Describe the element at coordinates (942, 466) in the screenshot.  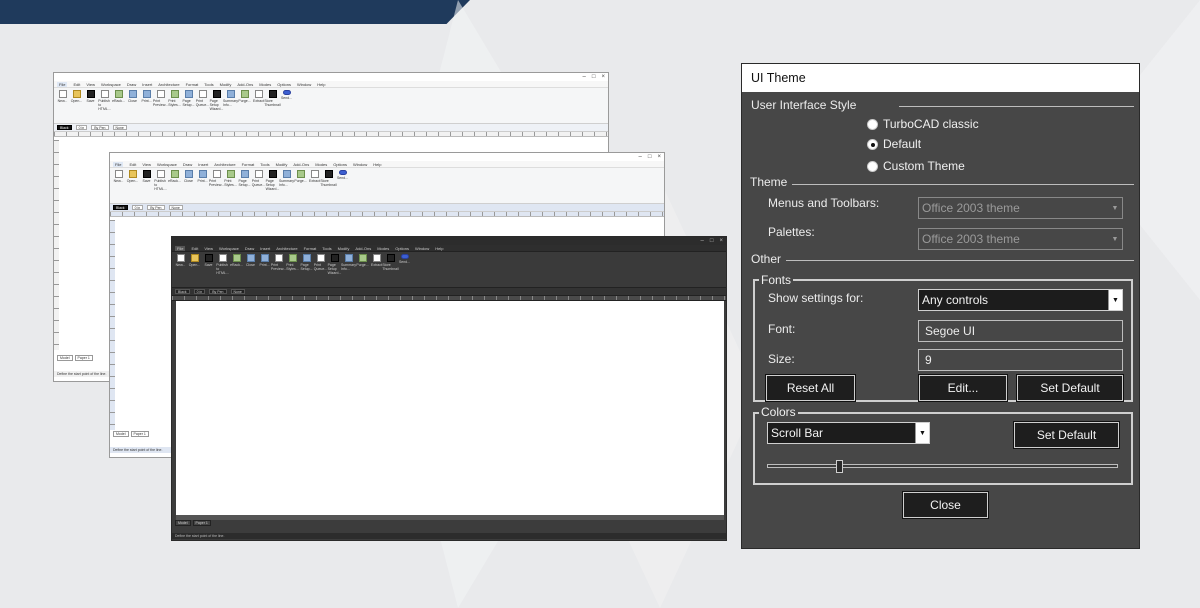
I see `color-slider-track` at that location.